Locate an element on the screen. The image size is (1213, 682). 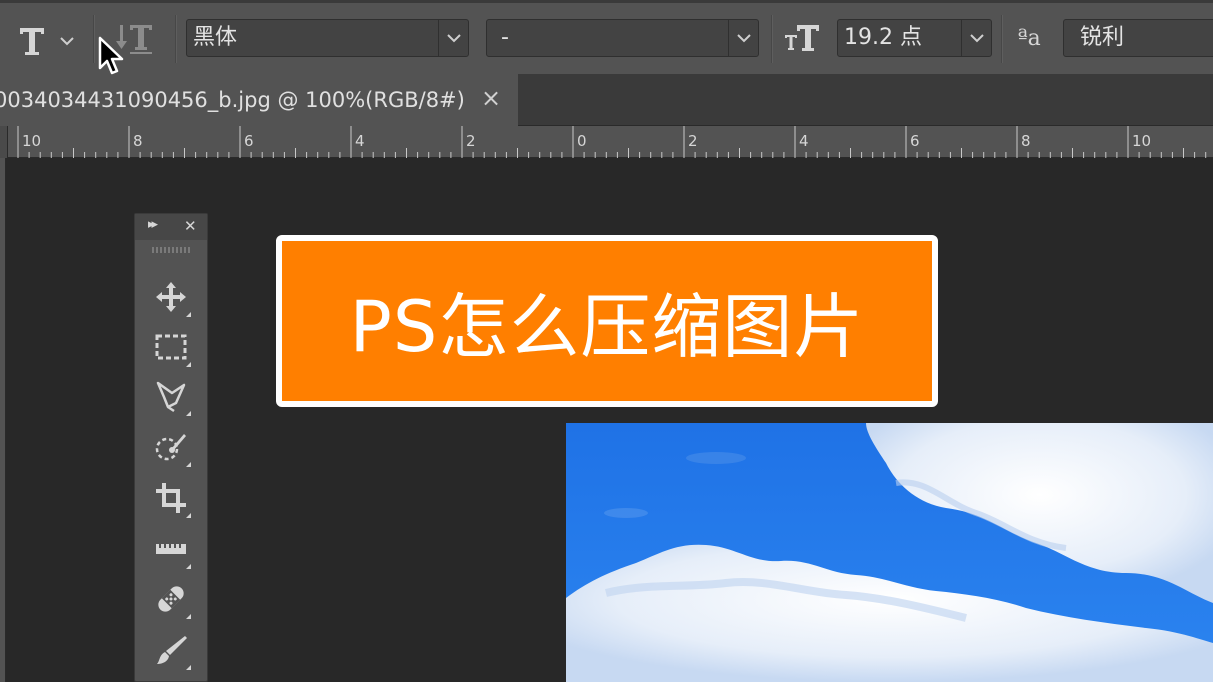
horizontal-ruler: 10 8 6 4 2 0 2 4 6 8 10 is located at coordinates (606, 142).